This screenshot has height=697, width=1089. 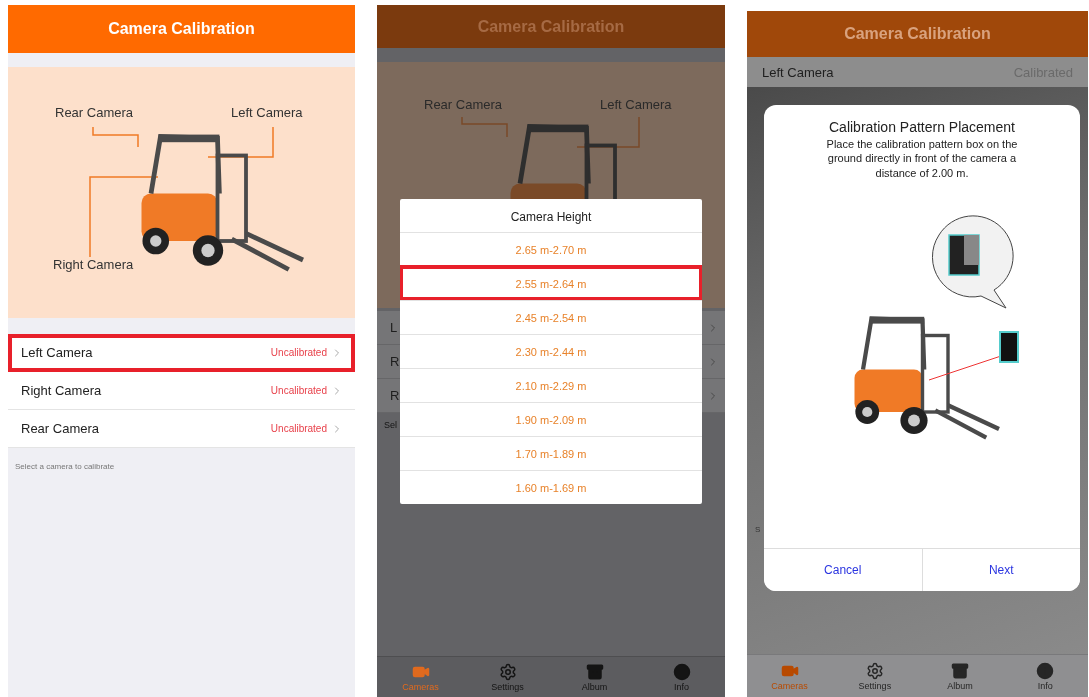 I want to click on camera-name: Rear Camera, so click(x=61, y=428).